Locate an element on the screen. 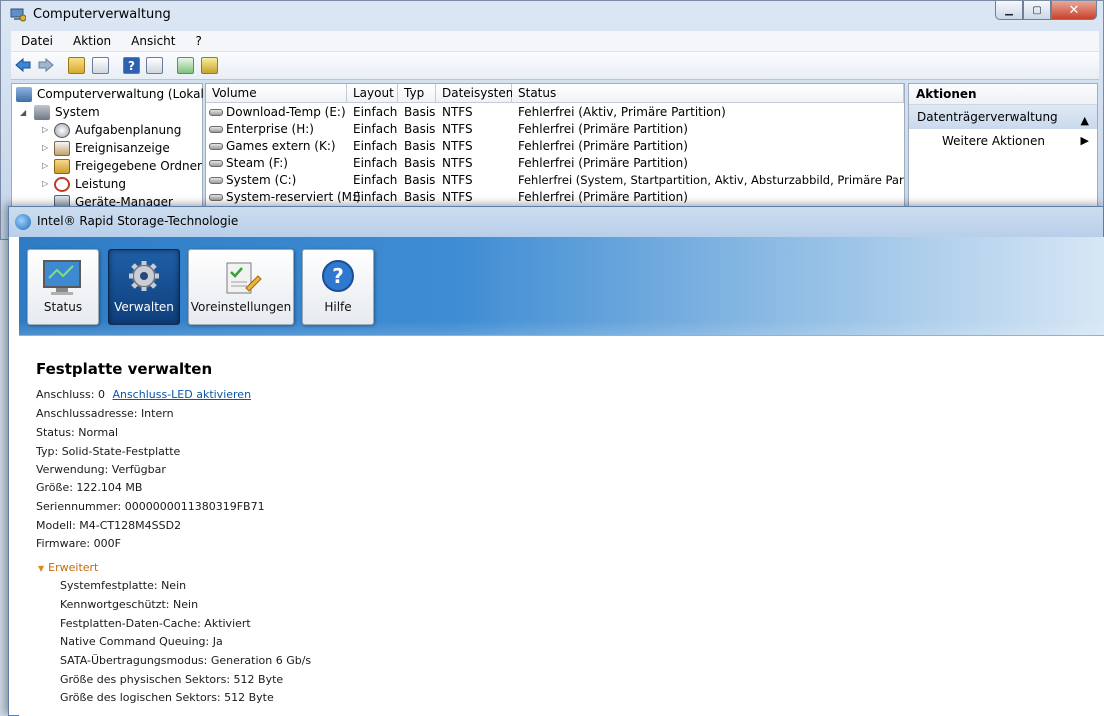 This screenshot has height=716, width=1104. nav-preferences-button: Voreinstellungen is located at coordinates (241, 287).